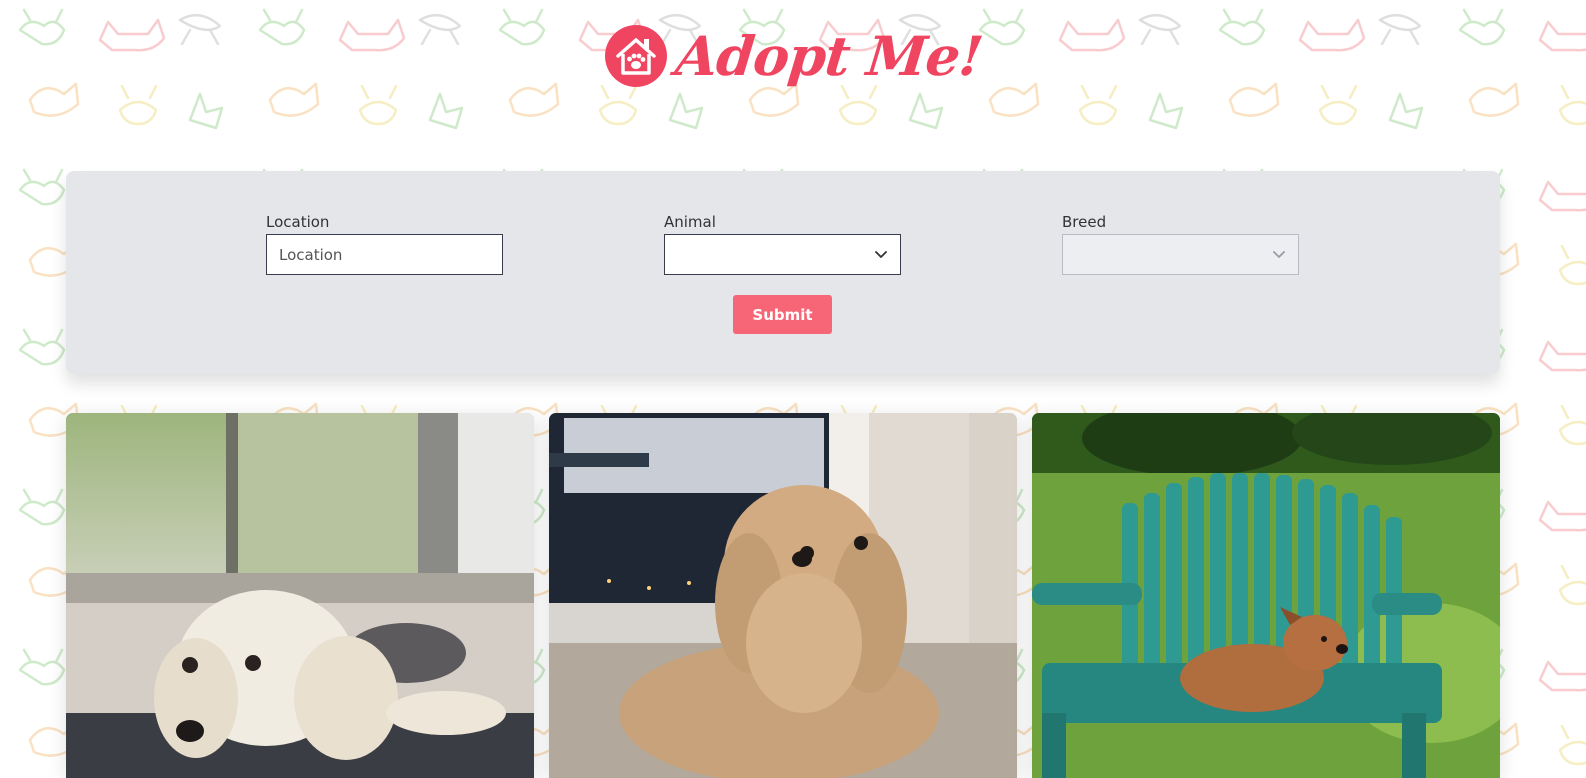  Describe the element at coordinates (829, 56) in the screenshot. I see `site-title: Adopt Me!` at that location.